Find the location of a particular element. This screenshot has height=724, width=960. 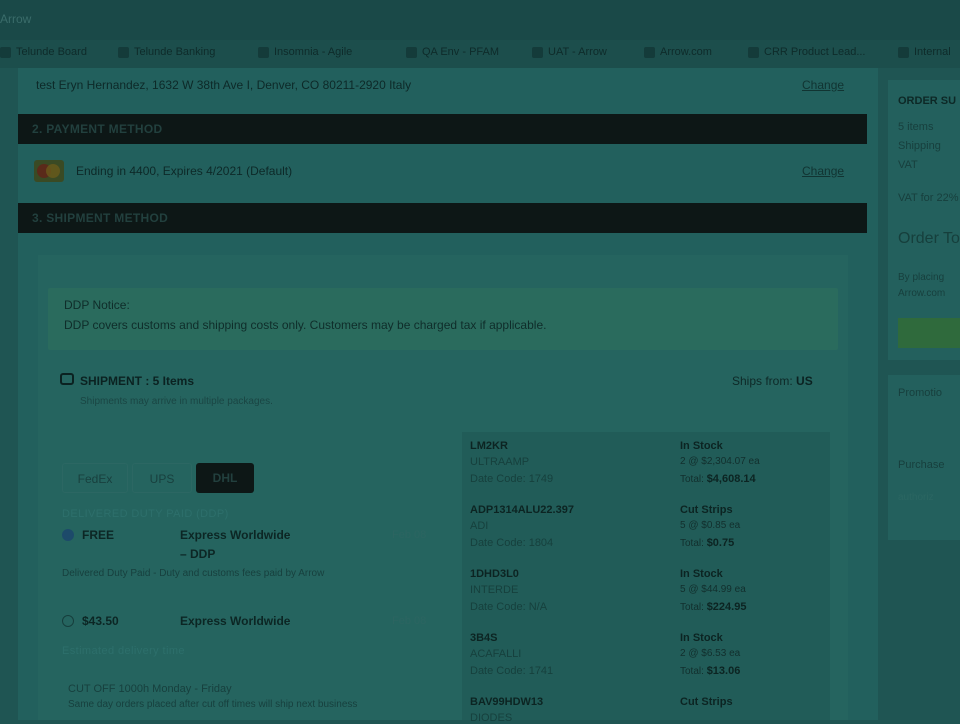

item-date-code: Date Code: 1741 is located at coordinates (512, 671).